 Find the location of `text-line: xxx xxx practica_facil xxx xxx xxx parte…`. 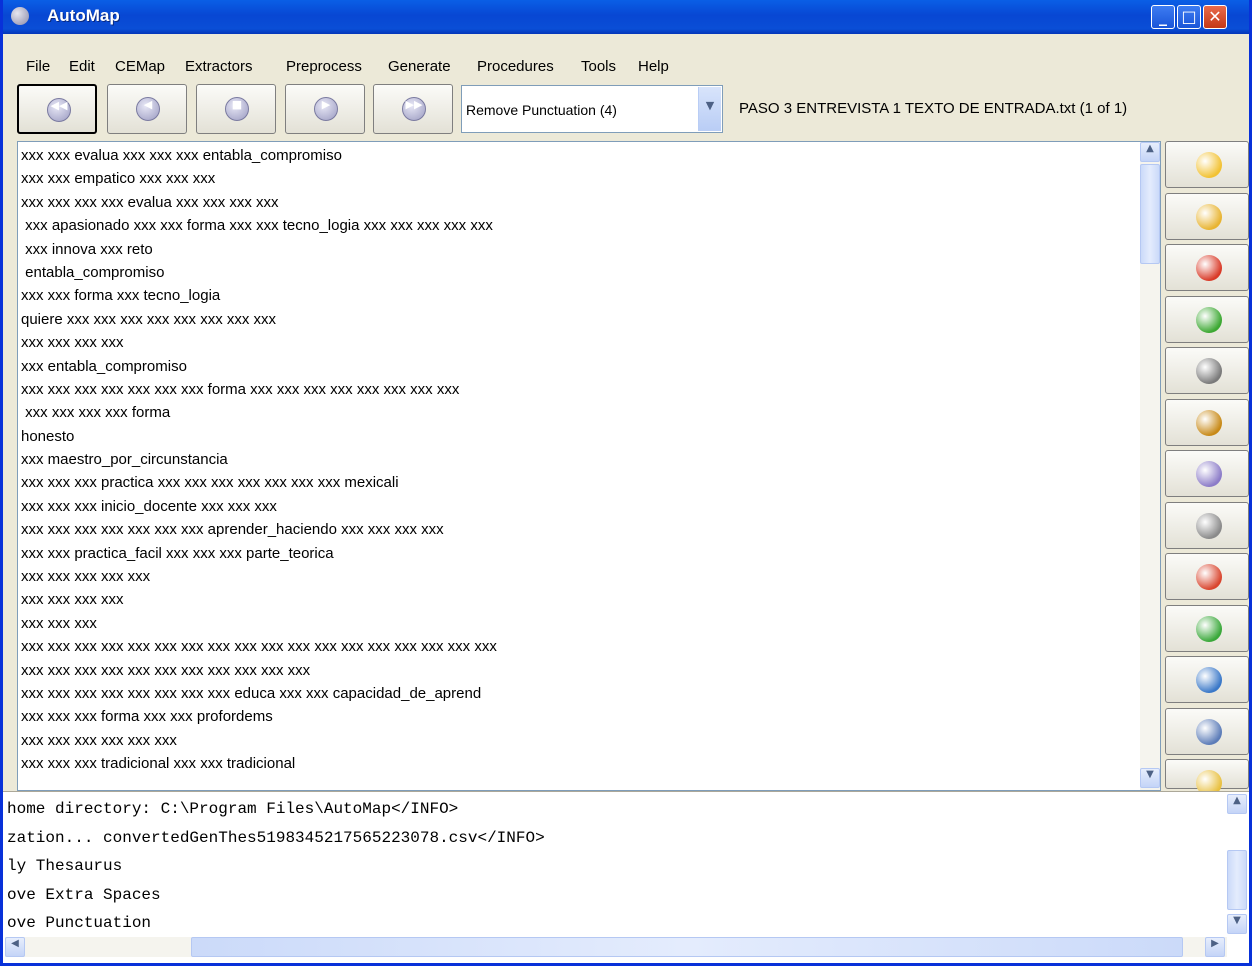

text-line: xxx xxx practica_facil xxx xxx xxx parte… is located at coordinates (177, 553).